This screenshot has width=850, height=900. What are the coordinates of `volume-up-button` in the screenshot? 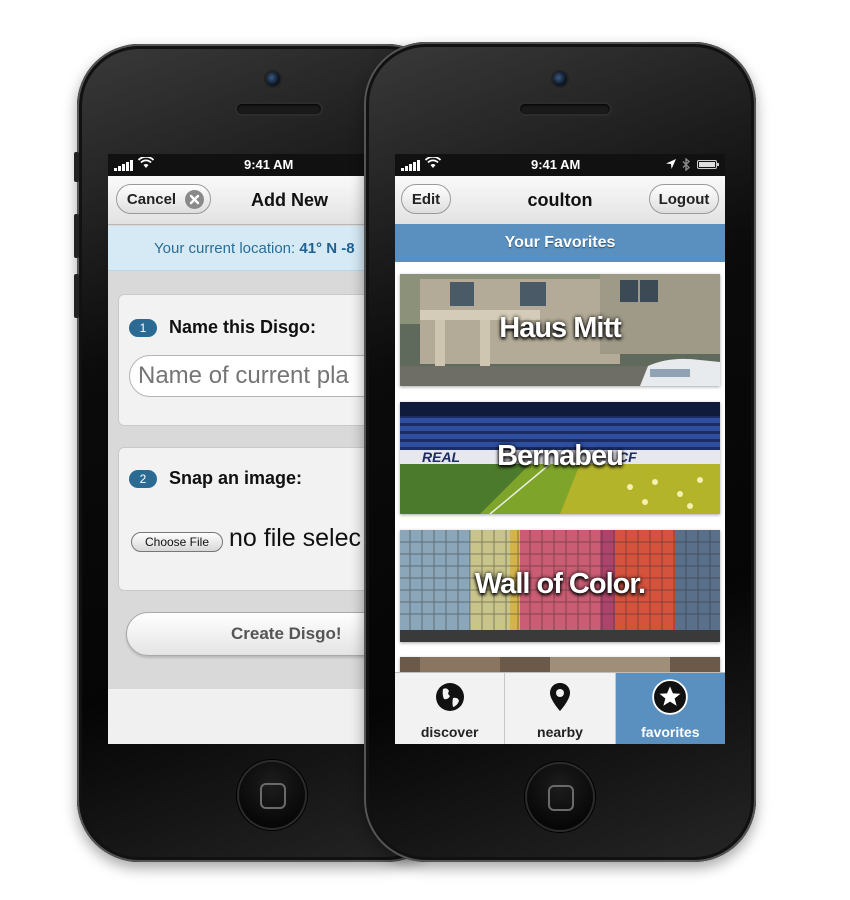 It's located at (76, 236).